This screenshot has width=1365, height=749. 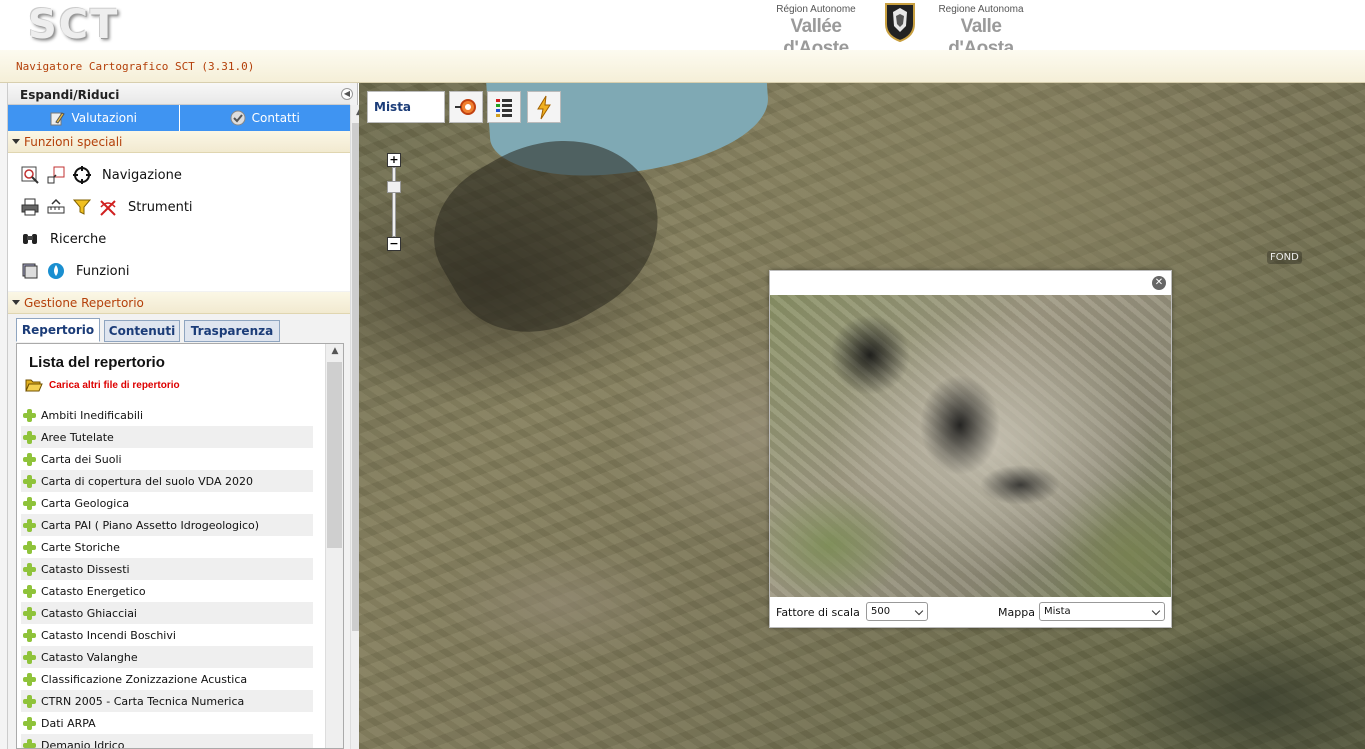 I want to click on folder-open-icon, so click(x=34, y=385).